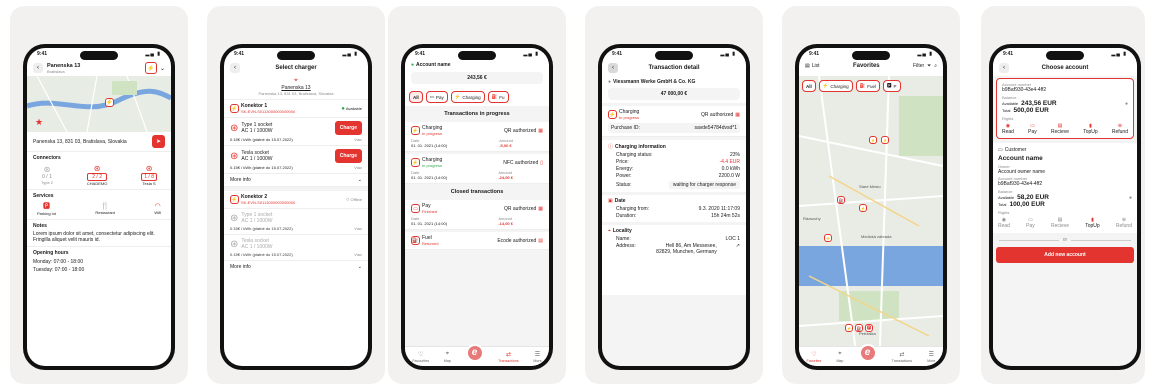 The image size is (1153, 389). I want to click on closed-title: Closed transactions, so click(477, 192).